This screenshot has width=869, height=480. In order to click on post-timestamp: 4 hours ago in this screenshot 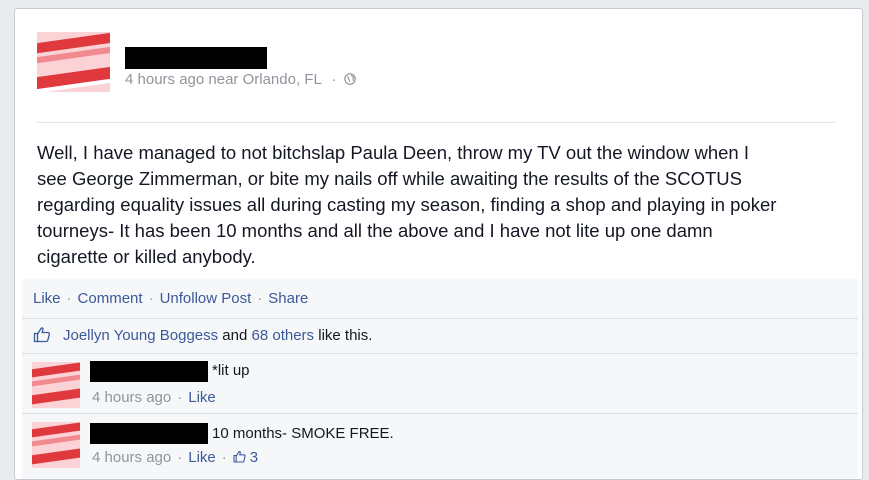, I will do `click(164, 79)`.